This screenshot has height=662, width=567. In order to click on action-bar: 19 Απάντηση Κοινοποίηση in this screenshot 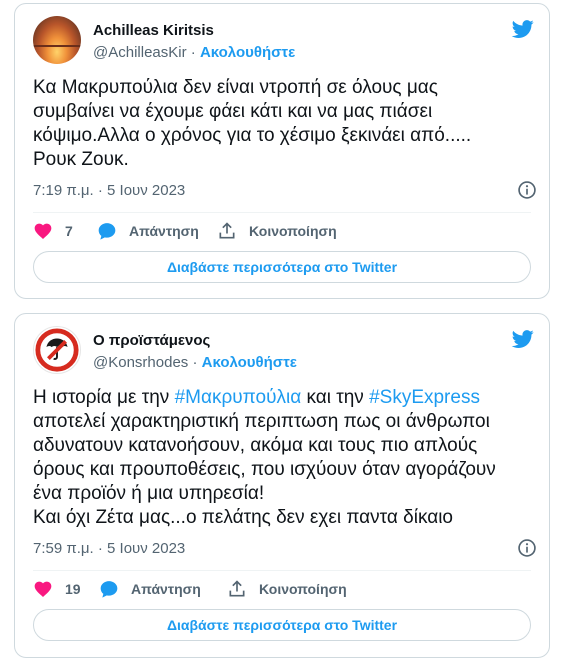, I will do `click(282, 589)`.